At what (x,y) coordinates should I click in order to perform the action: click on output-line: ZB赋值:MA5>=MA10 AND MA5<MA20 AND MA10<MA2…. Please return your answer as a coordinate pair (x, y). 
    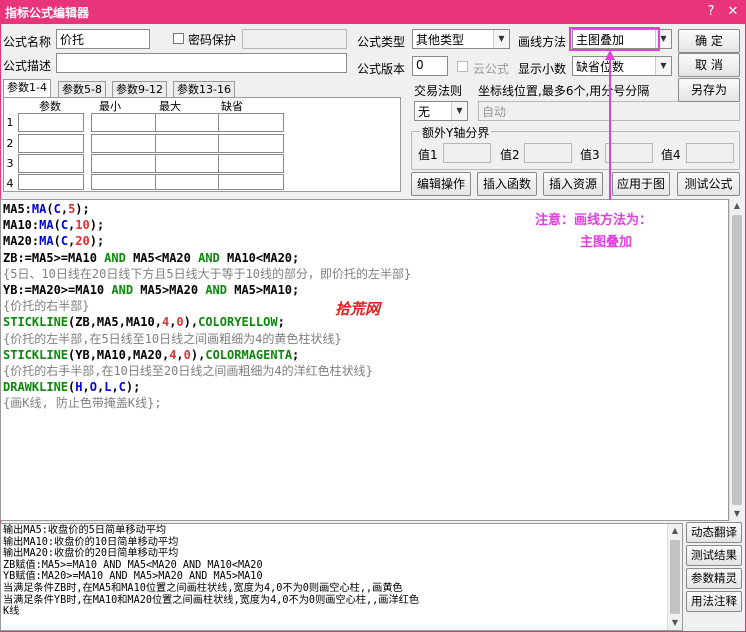
    Looking at the image, I should click on (133, 565).